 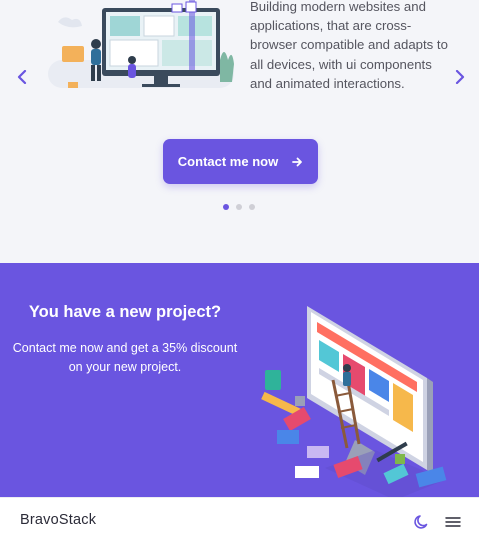 I want to click on contact-me-button: Contact me now, so click(x=240, y=161).